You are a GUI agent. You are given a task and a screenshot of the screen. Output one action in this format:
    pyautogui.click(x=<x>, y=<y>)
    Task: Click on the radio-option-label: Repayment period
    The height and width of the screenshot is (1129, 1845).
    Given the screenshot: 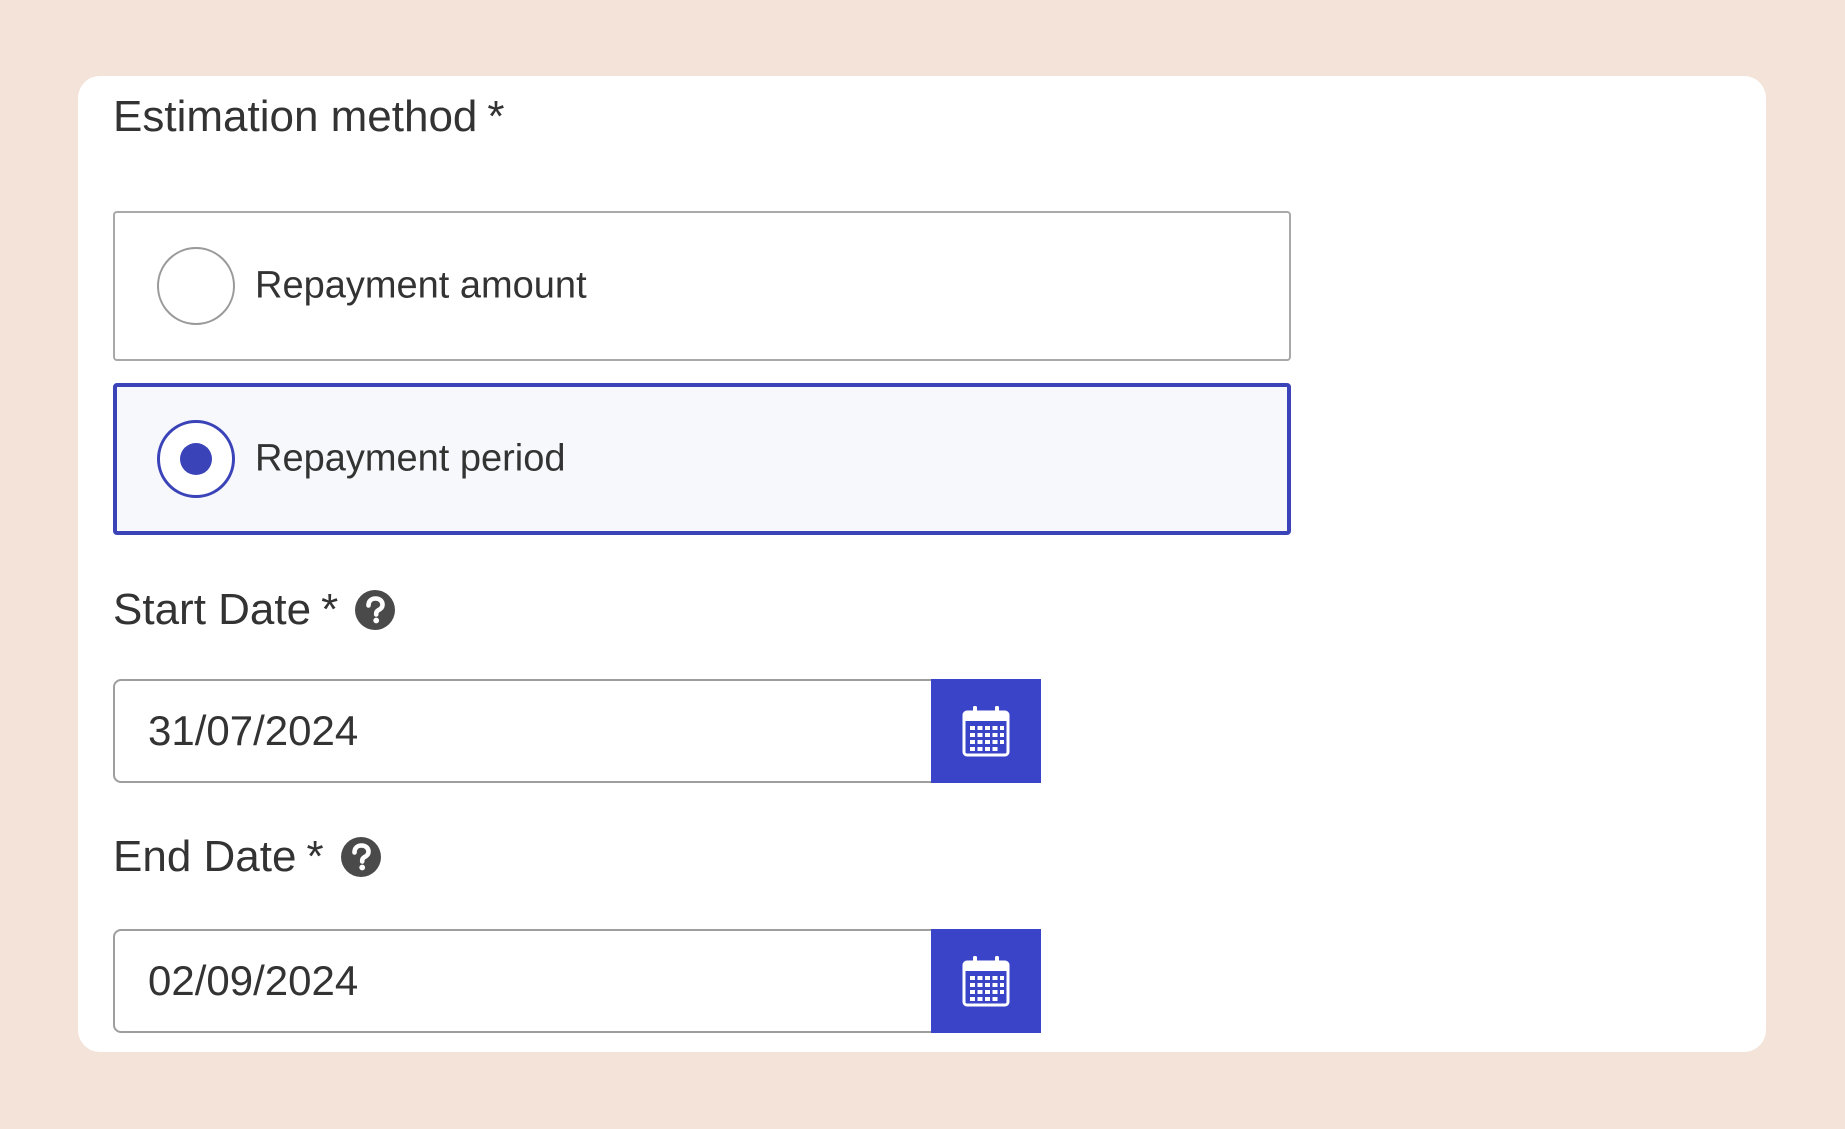 What is the action you would take?
    pyautogui.click(x=410, y=458)
    